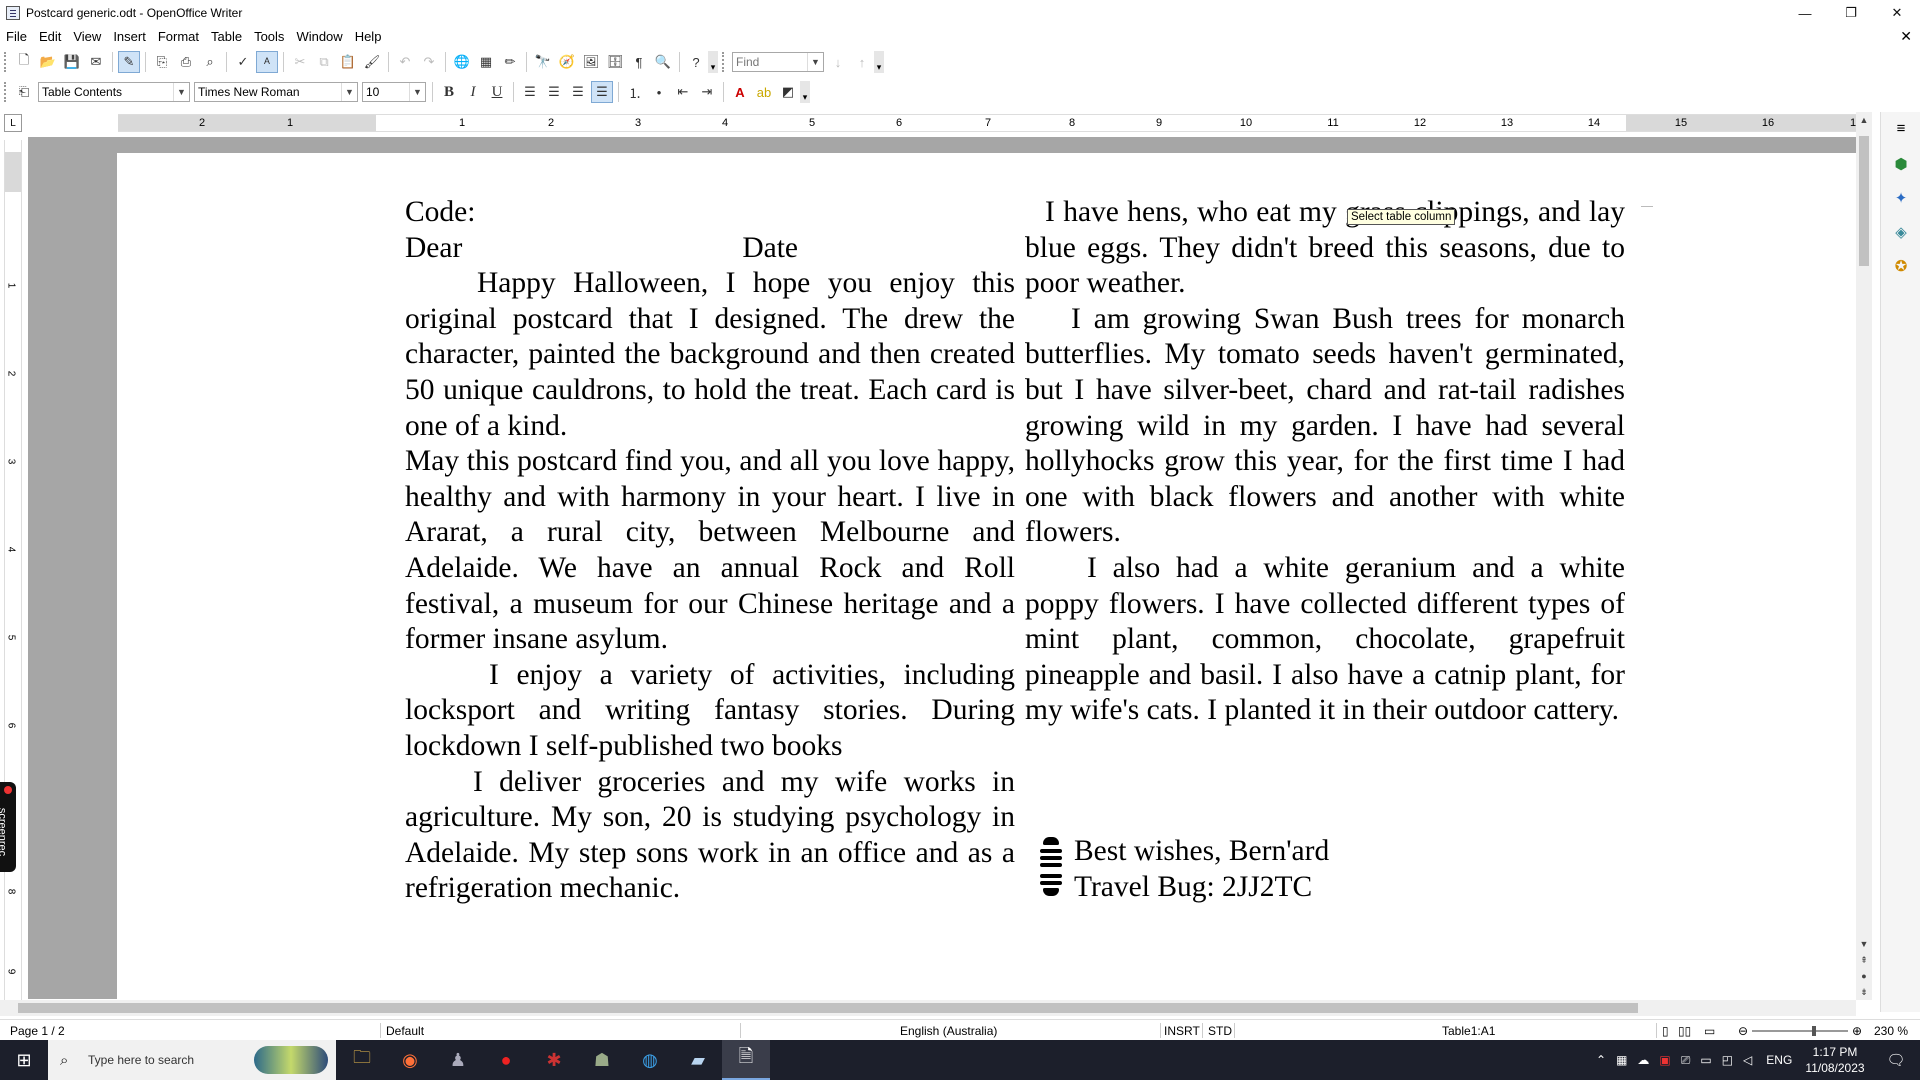  I want to click on scrollbar-thumb, so click(828, 1008).